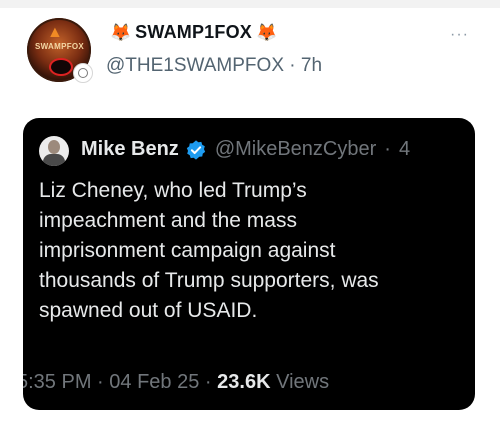 This screenshot has width=500, height=426. Describe the element at coordinates (61, 67) in the screenshot. I see `avatar-emblem` at that location.